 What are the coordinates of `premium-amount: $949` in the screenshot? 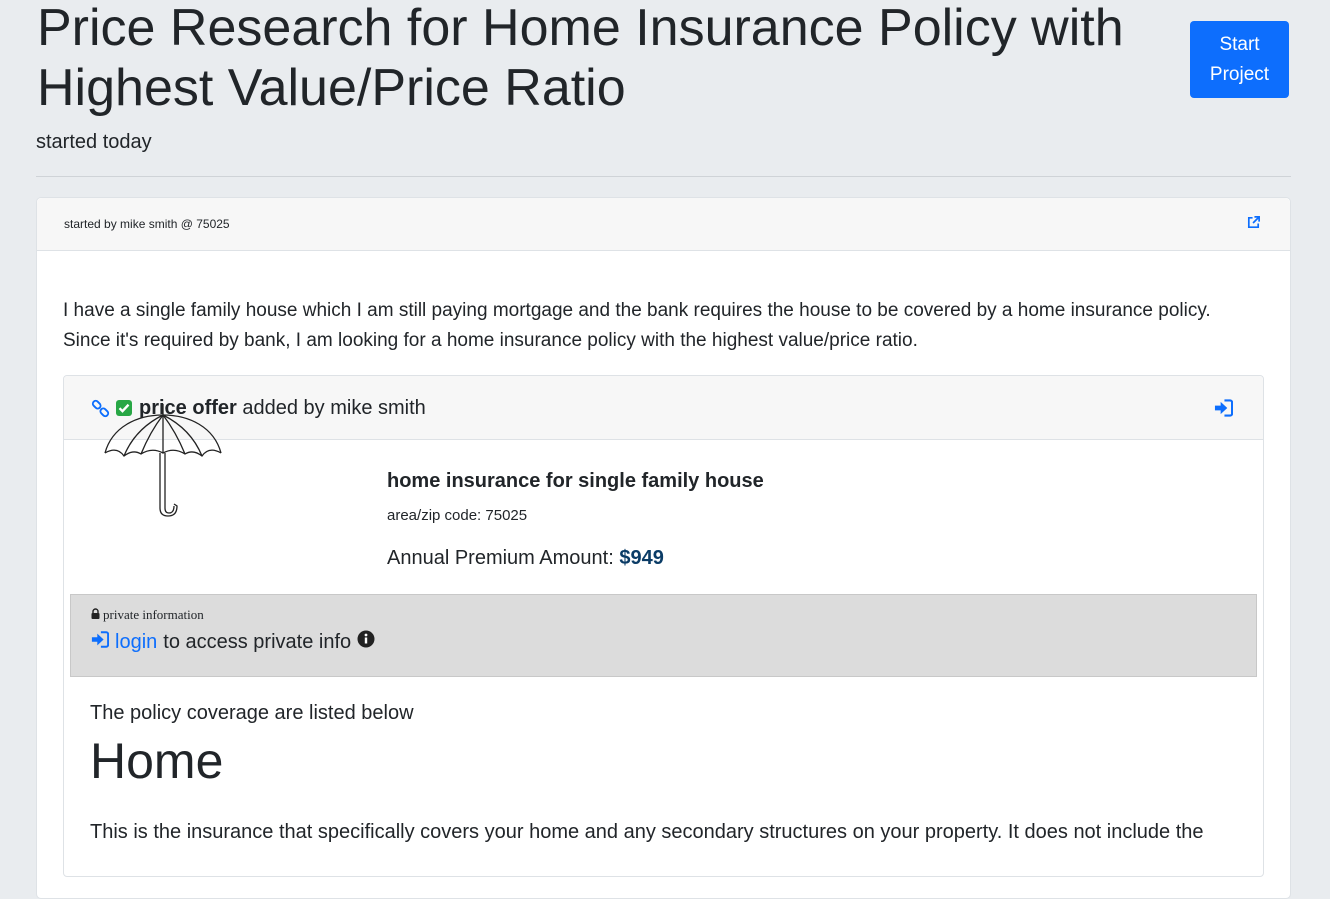 It's located at (641, 558).